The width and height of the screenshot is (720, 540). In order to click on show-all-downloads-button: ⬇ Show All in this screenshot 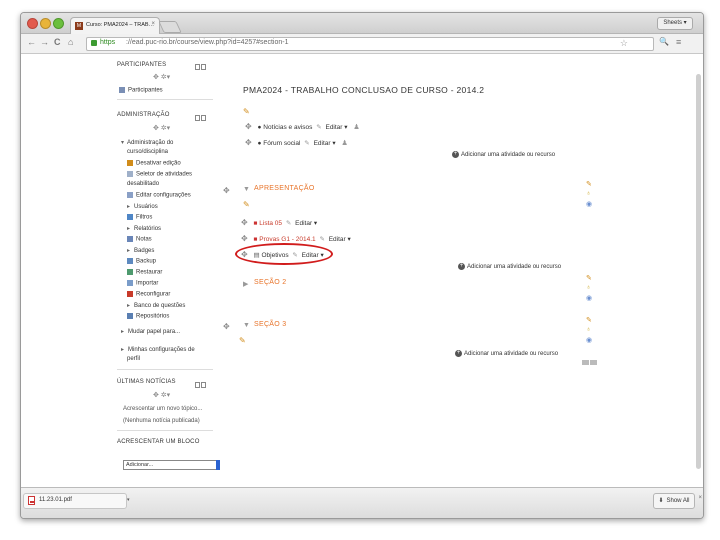, I will do `click(674, 501)`.